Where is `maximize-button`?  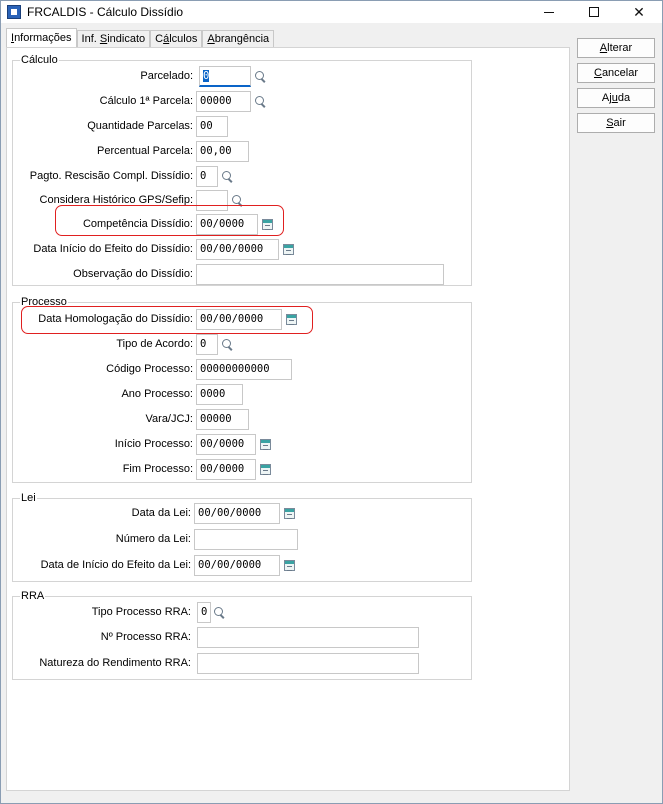 maximize-button is located at coordinates (594, 12).